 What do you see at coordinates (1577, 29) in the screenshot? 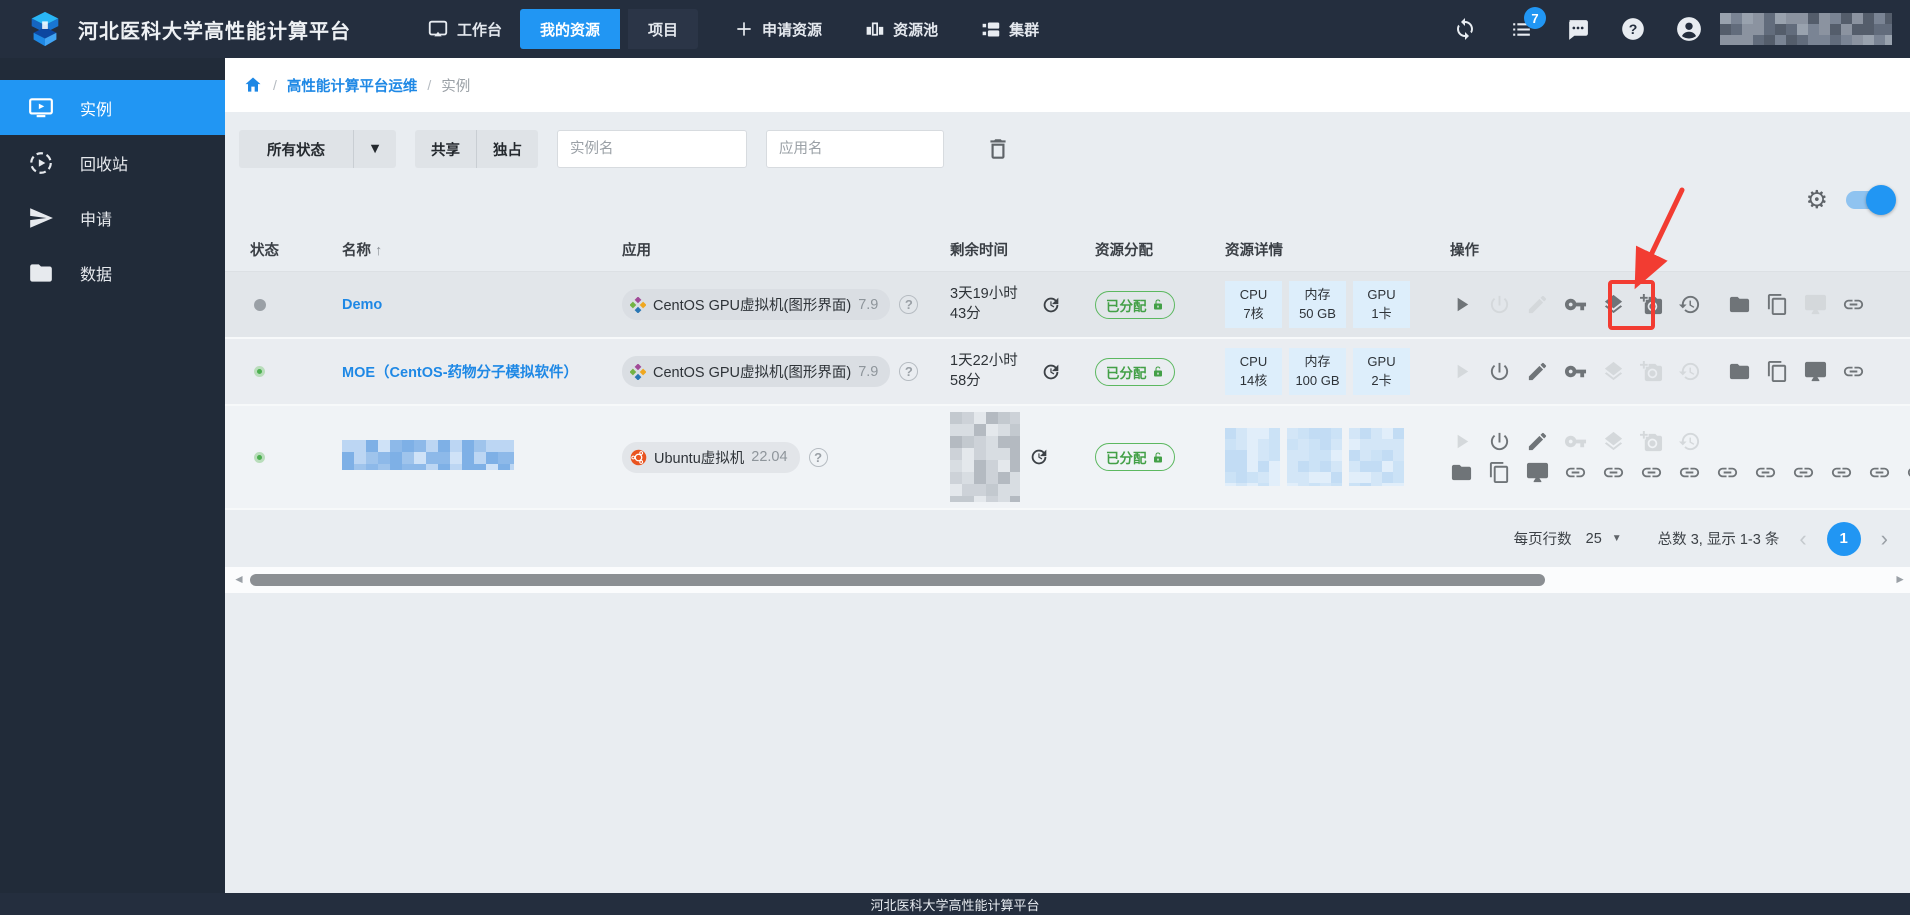
I see `messages-button` at bounding box center [1577, 29].